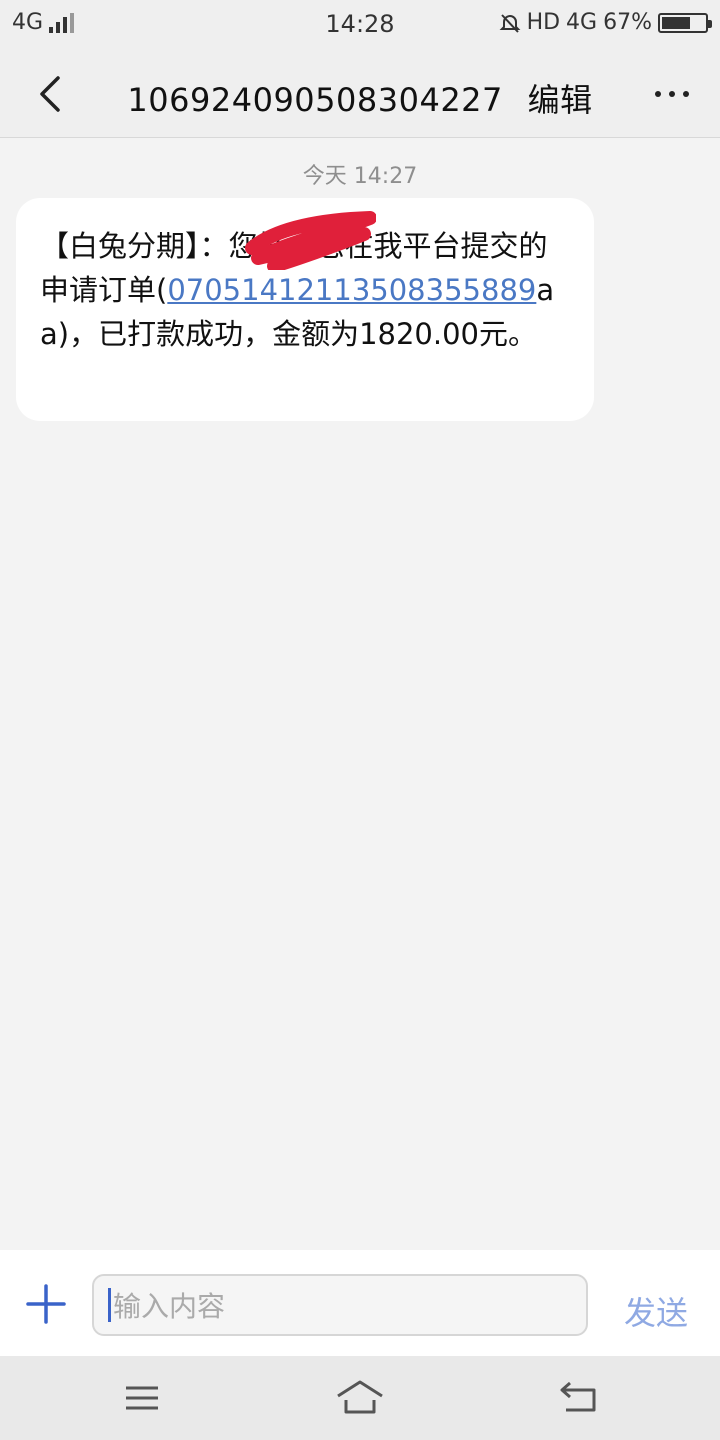  I want to click on more-dots-icon, so click(672, 94).